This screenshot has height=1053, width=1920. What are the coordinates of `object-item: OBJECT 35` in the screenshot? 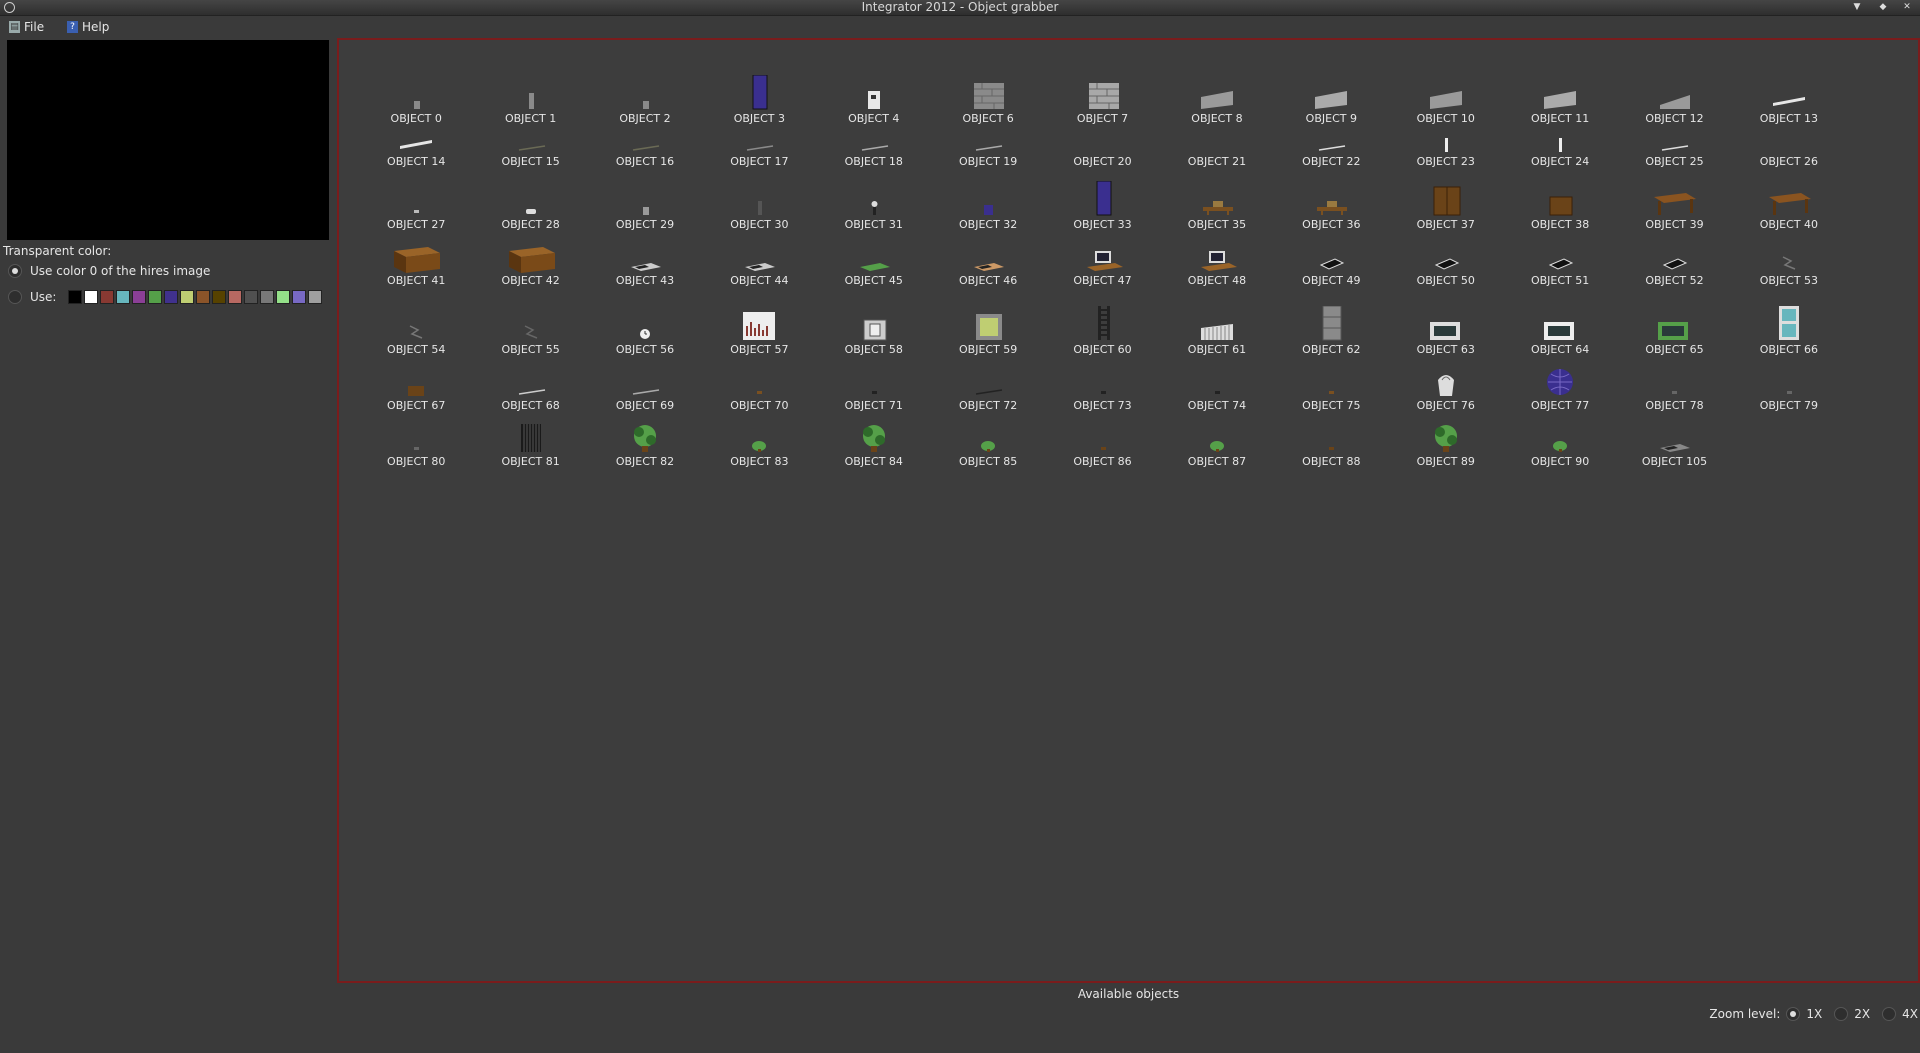 It's located at (1217, 200).